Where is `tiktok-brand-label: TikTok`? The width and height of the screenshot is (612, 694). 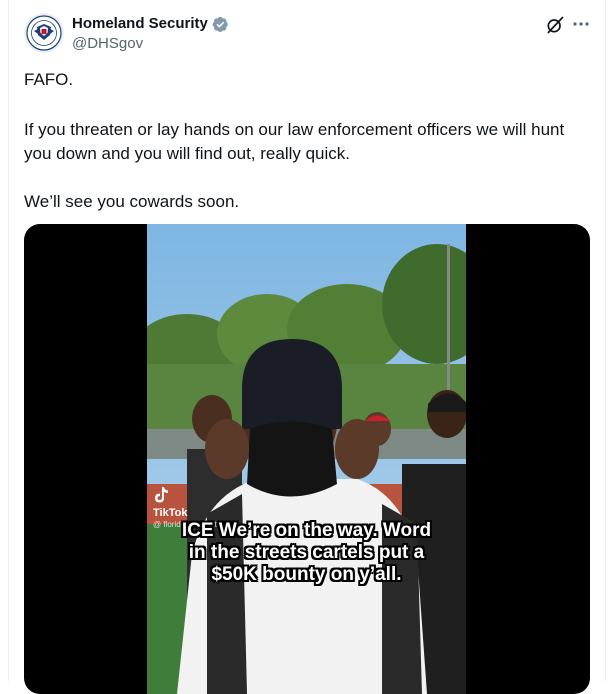
tiktok-brand-label: TikTok is located at coordinates (170, 513).